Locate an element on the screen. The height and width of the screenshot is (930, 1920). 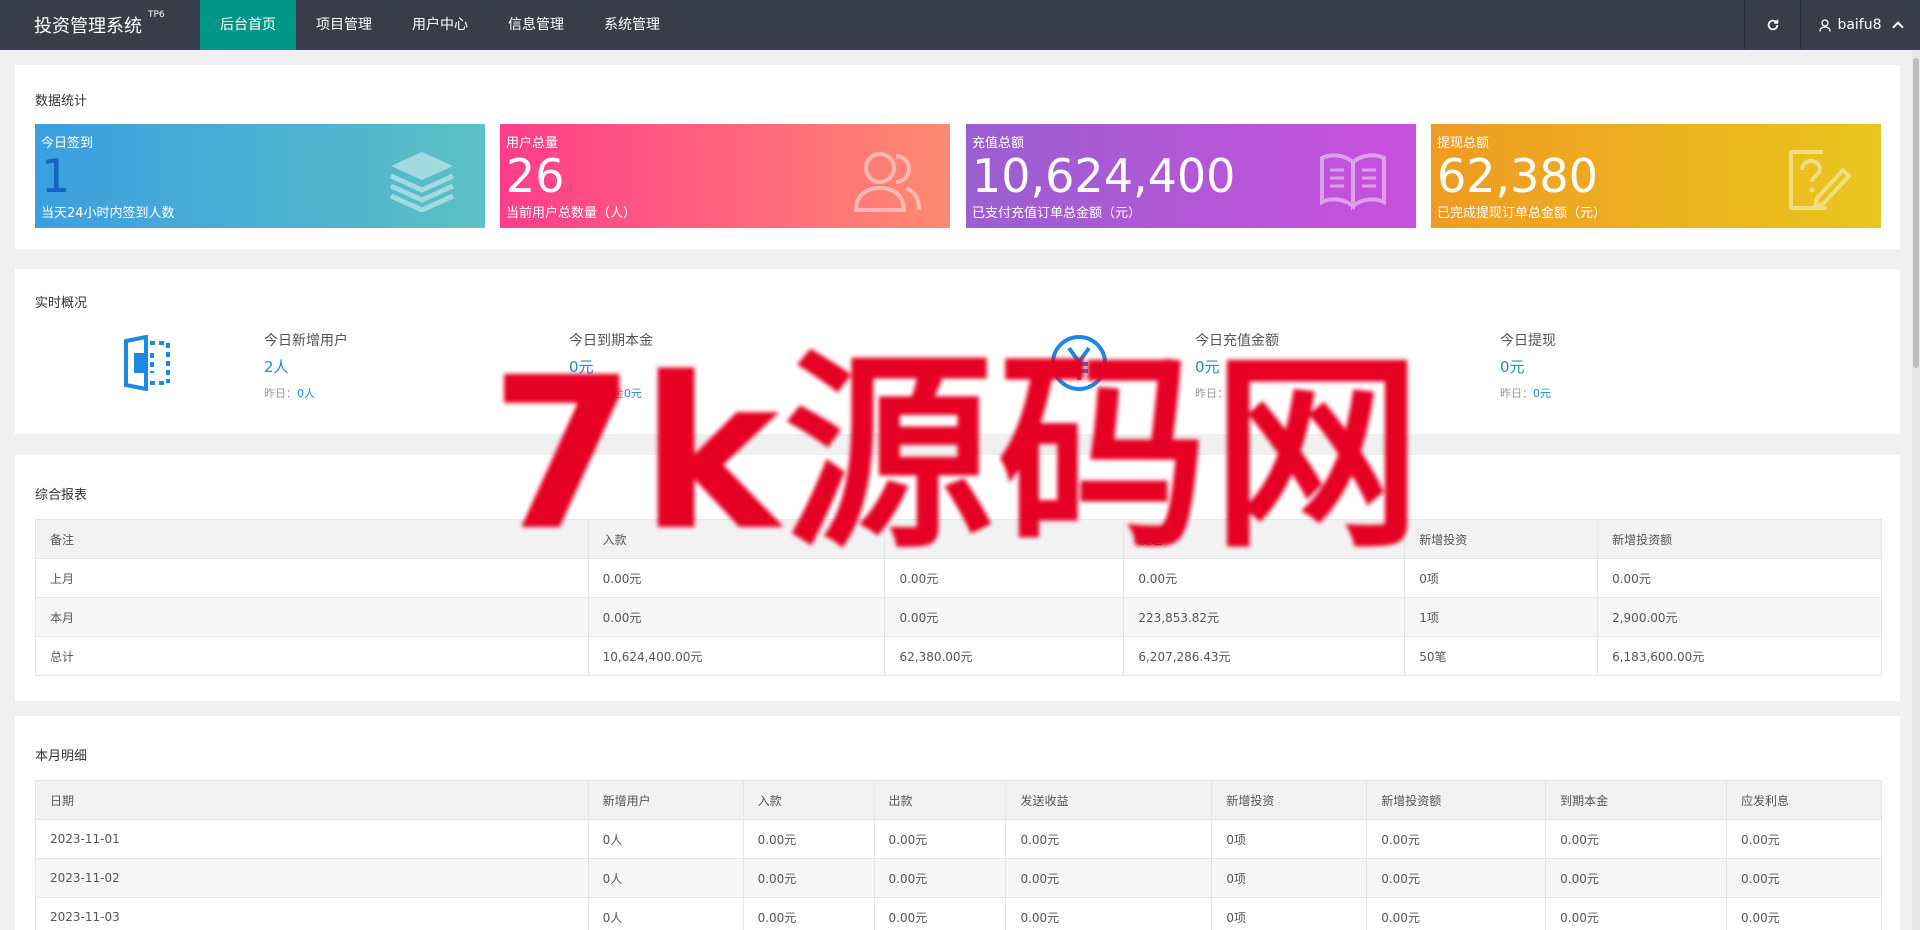
nav-item-users: 用户中心 is located at coordinates (440, 25).